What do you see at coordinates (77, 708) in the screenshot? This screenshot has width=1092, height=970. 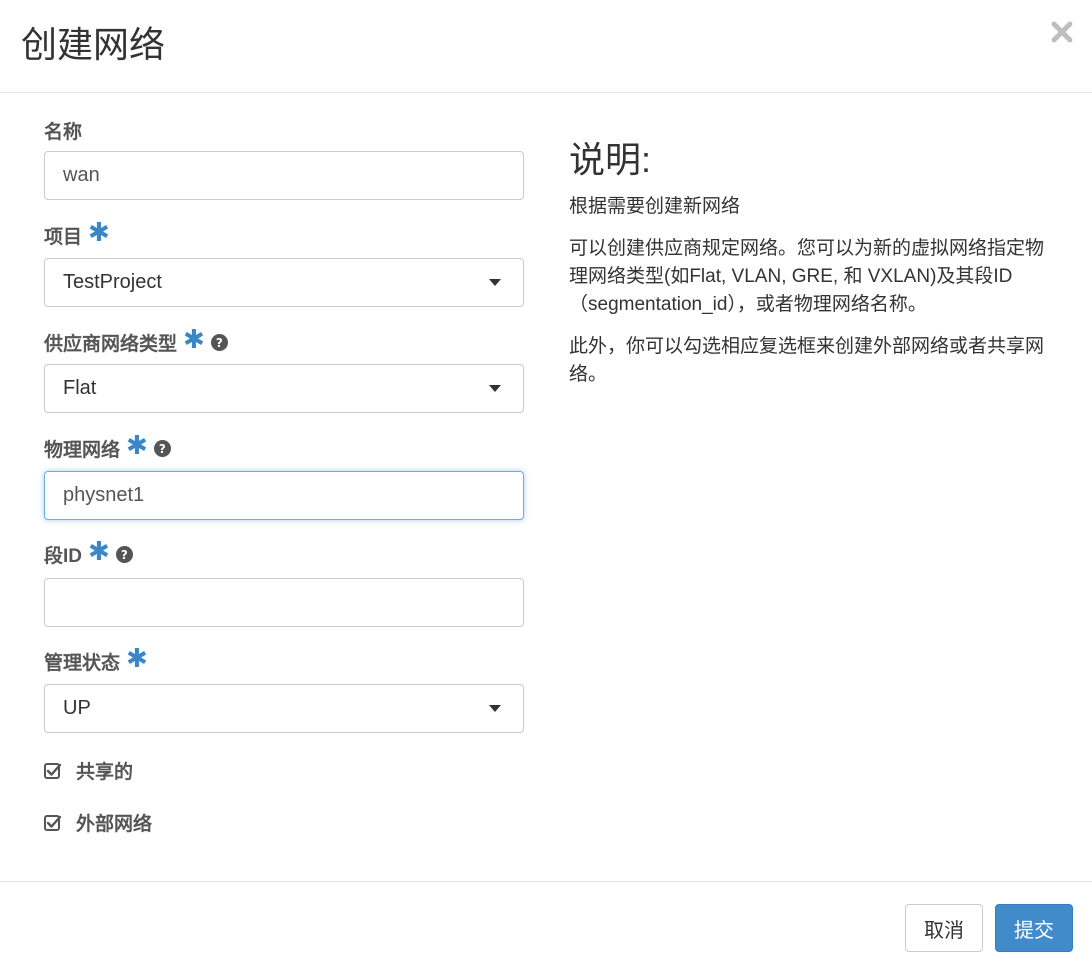 I see `admin-state-value: UP` at bounding box center [77, 708].